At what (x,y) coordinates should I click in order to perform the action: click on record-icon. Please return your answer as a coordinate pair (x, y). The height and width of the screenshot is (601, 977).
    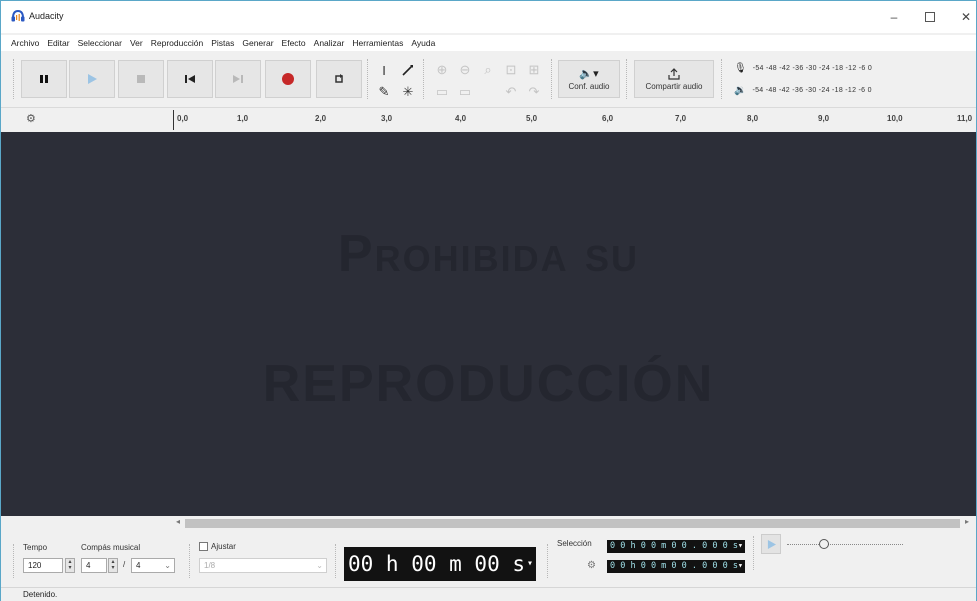
    Looking at the image, I should click on (288, 79).